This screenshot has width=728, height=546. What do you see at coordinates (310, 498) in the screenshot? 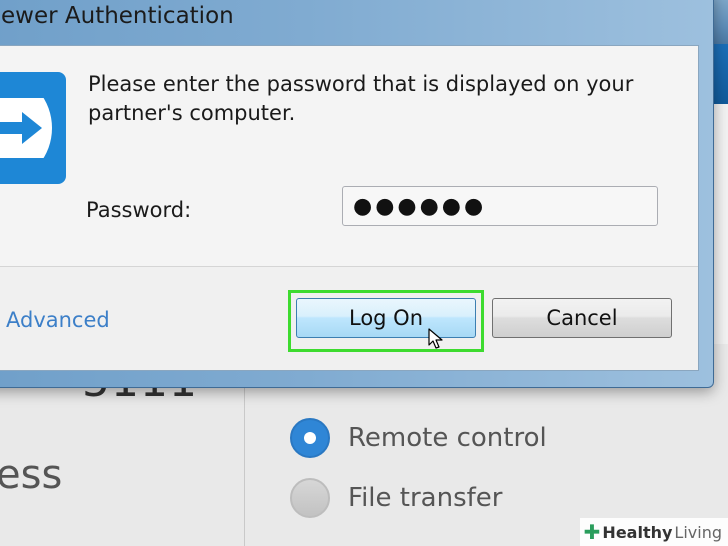
I see `radio-unselected-icon` at bounding box center [310, 498].